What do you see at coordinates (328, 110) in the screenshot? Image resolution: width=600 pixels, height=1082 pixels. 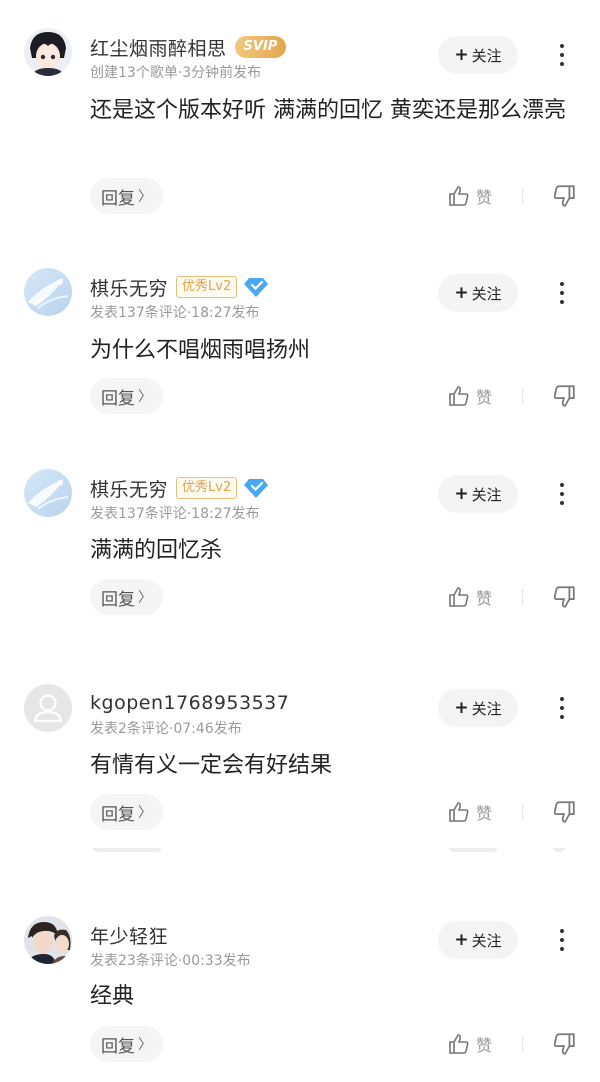 I see `comment-text: 还是这个版本好听 满满的回忆 黄奕还是那么漂亮` at bounding box center [328, 110].